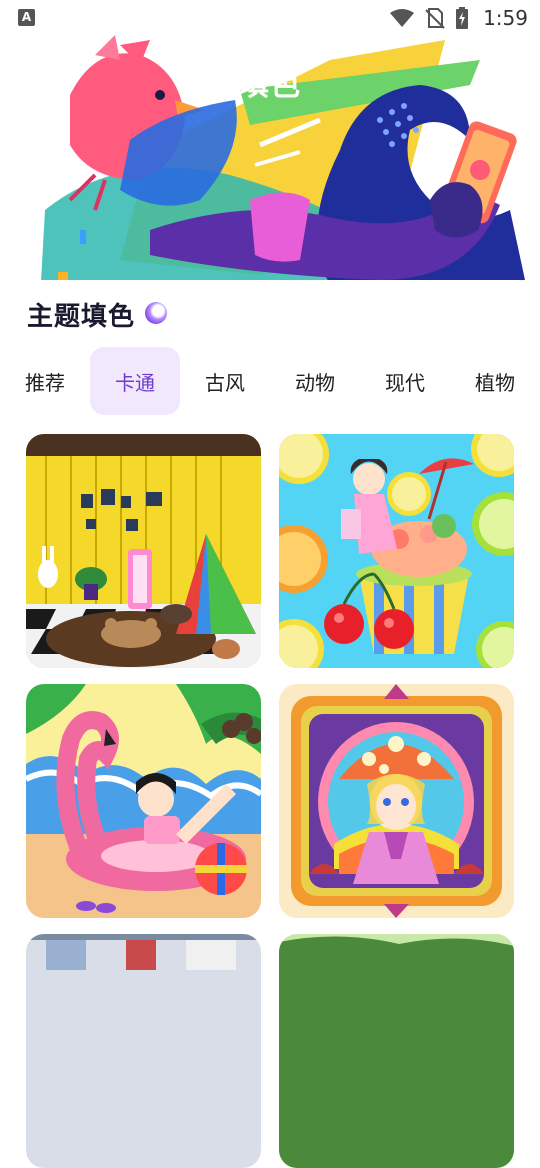 The image size is (540, 1168). What do you see at coordinates (45, 381) in the screenshot?
I see `tab-recommended: 推荐` at bounding box center [45, 381].